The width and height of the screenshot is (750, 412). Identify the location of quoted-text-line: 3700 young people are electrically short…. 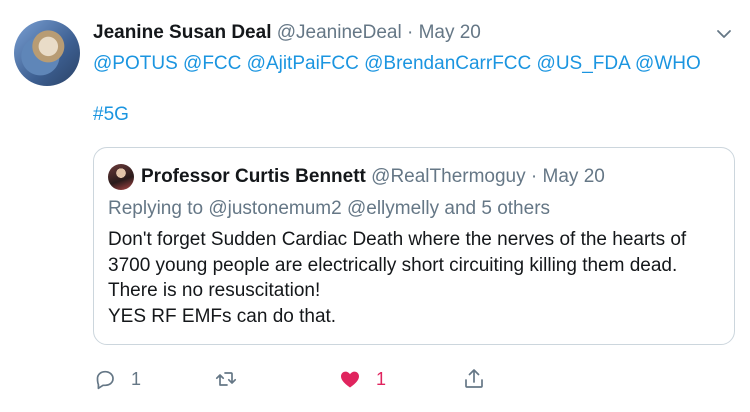
(393, 265).